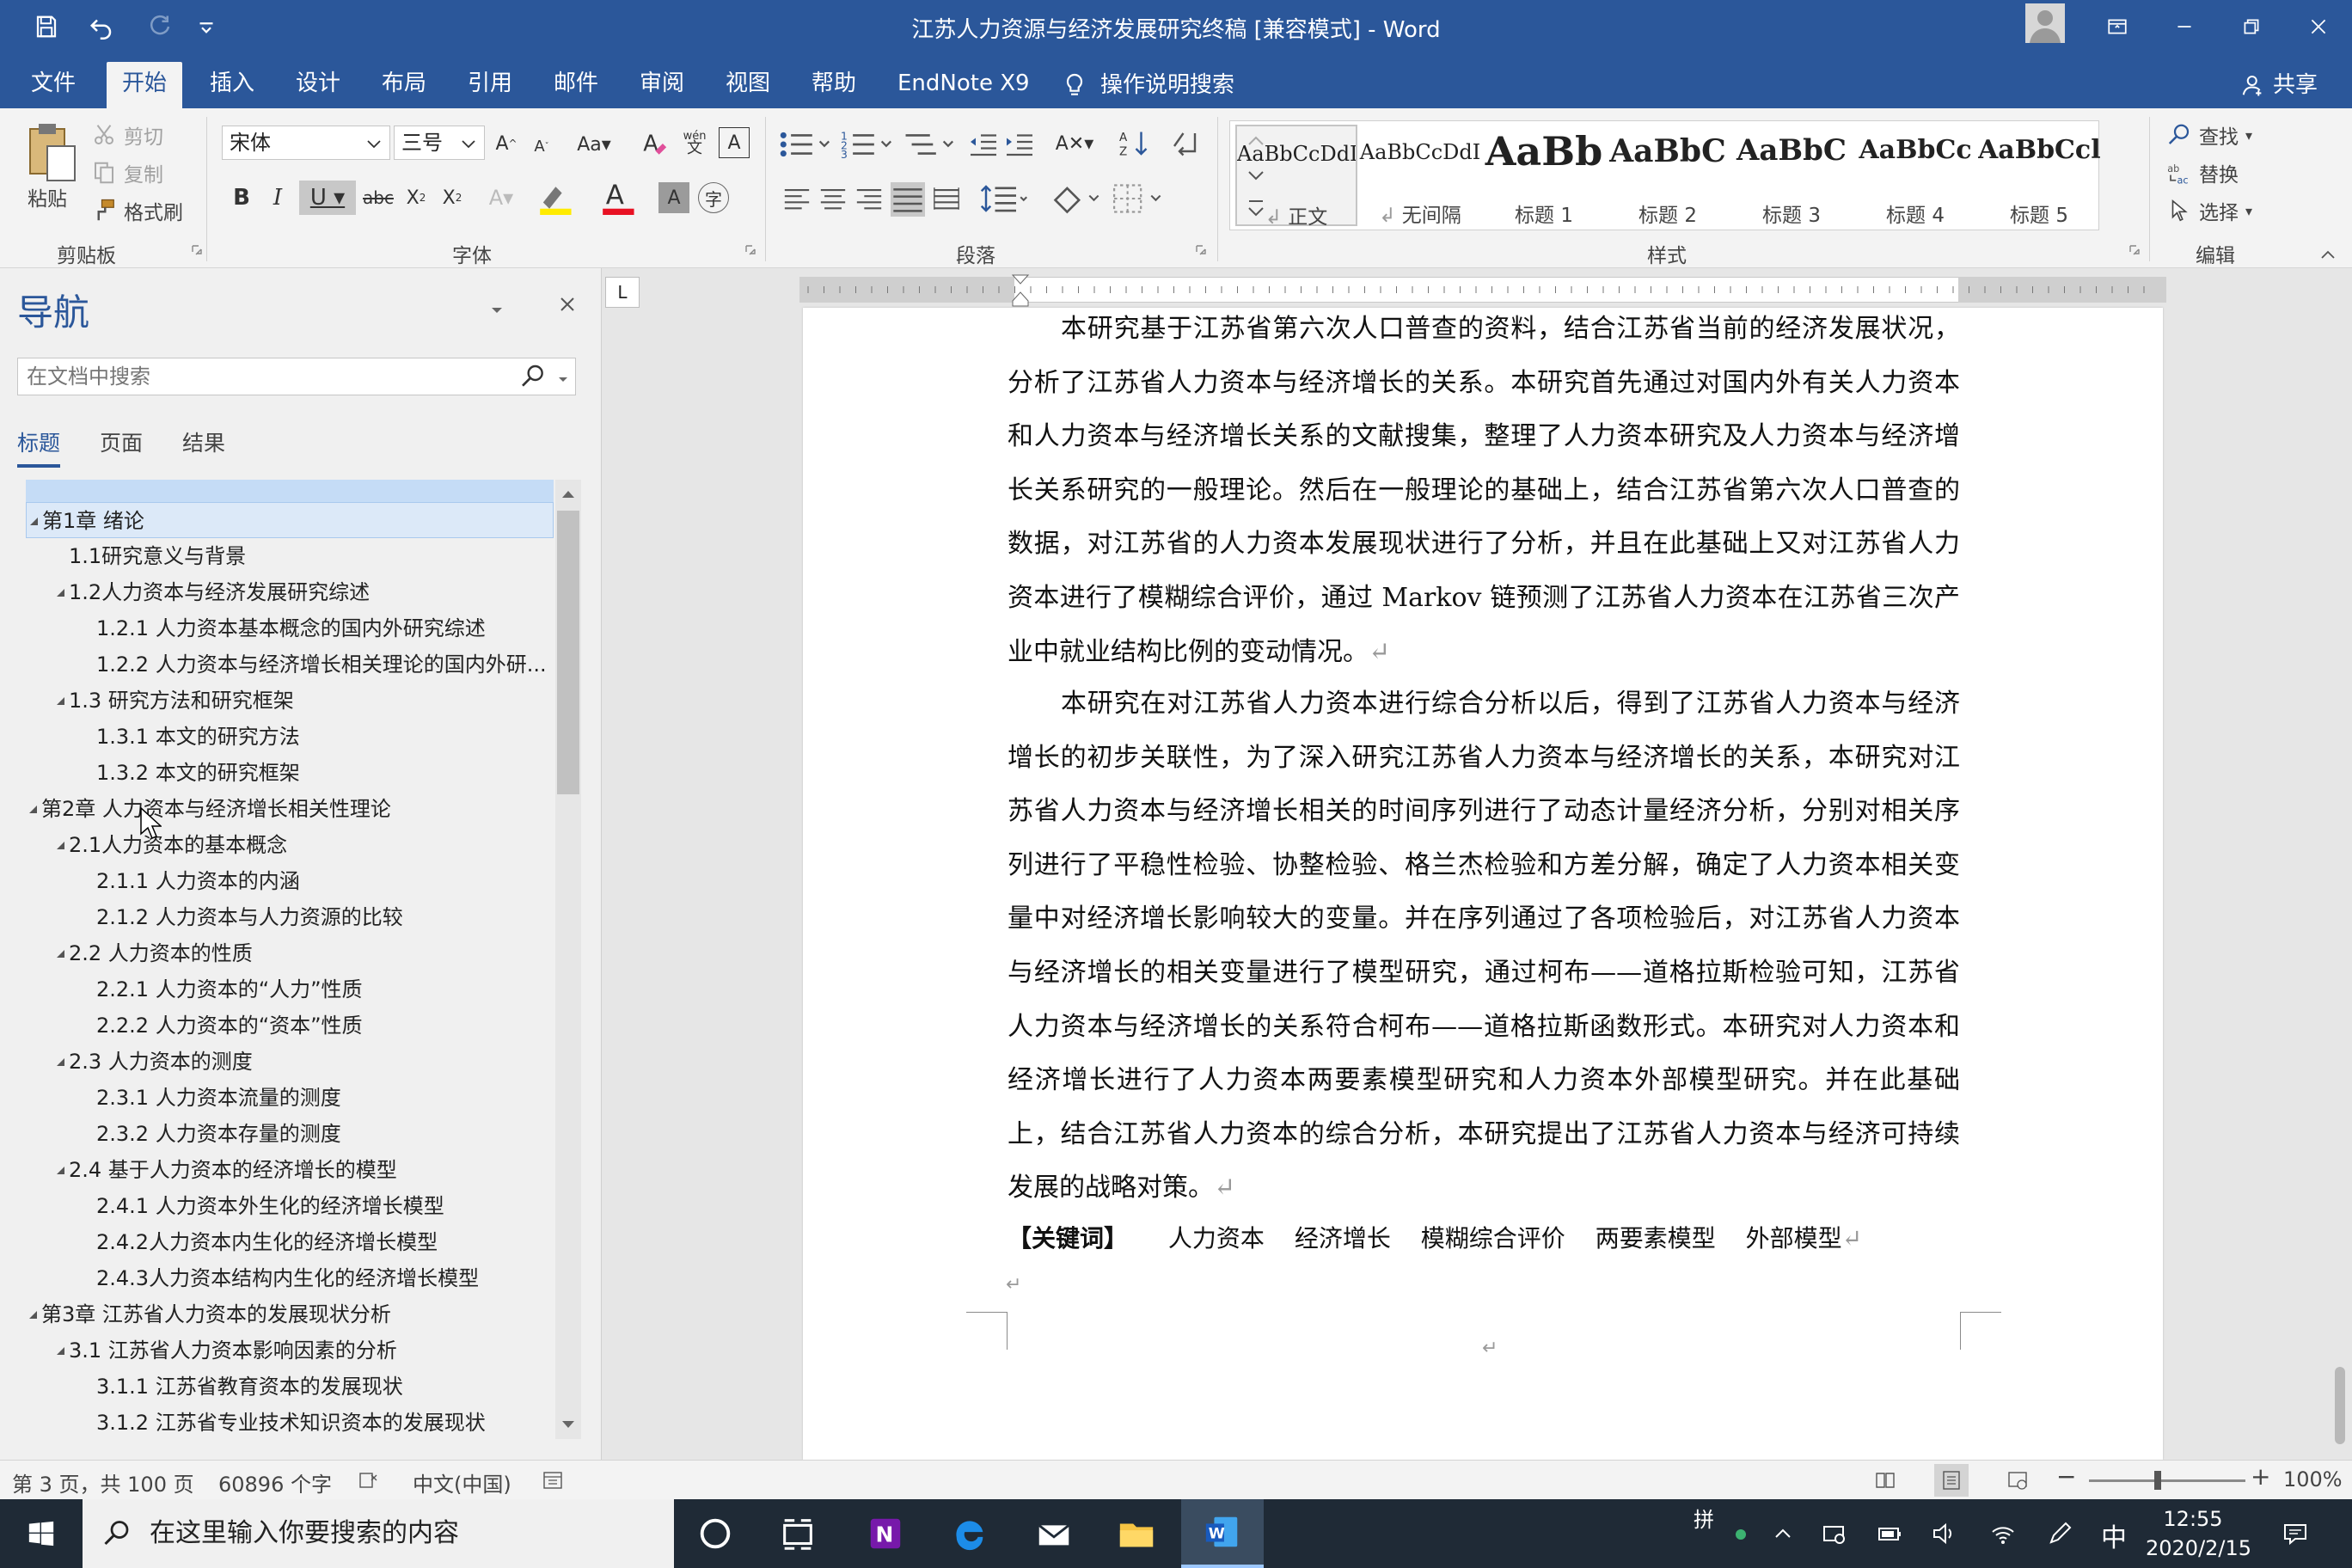  What do you see at coordinates (715, 1533) in the screenshot?
I see `cortana-button` at bounding box center [715, 1533].